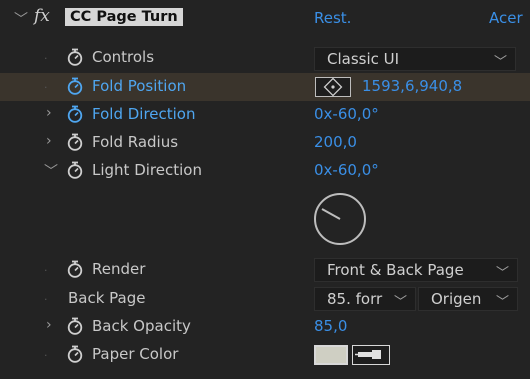  I want to click on effect-header-row: ﹀ fx CC Page Turn Rest. Acer, so click(265, 19).